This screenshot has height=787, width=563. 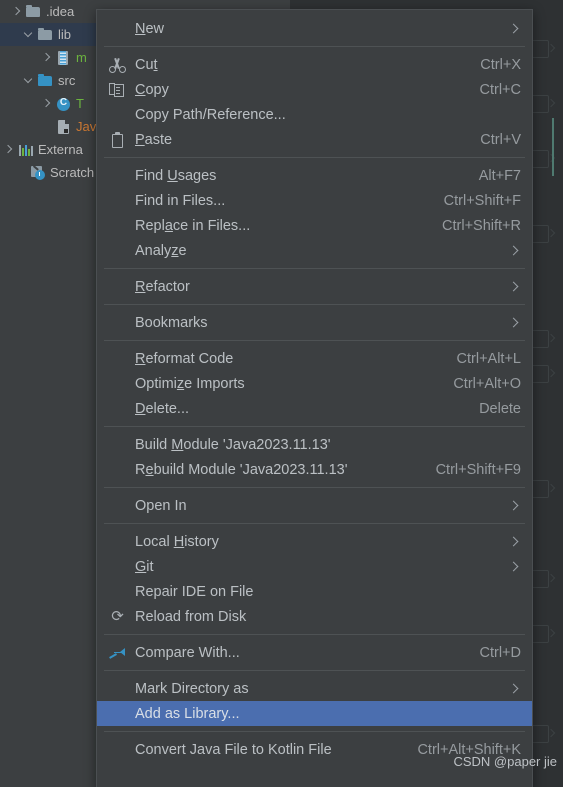 I want to click on tree-row-label: T, so click(x=80, y=103).